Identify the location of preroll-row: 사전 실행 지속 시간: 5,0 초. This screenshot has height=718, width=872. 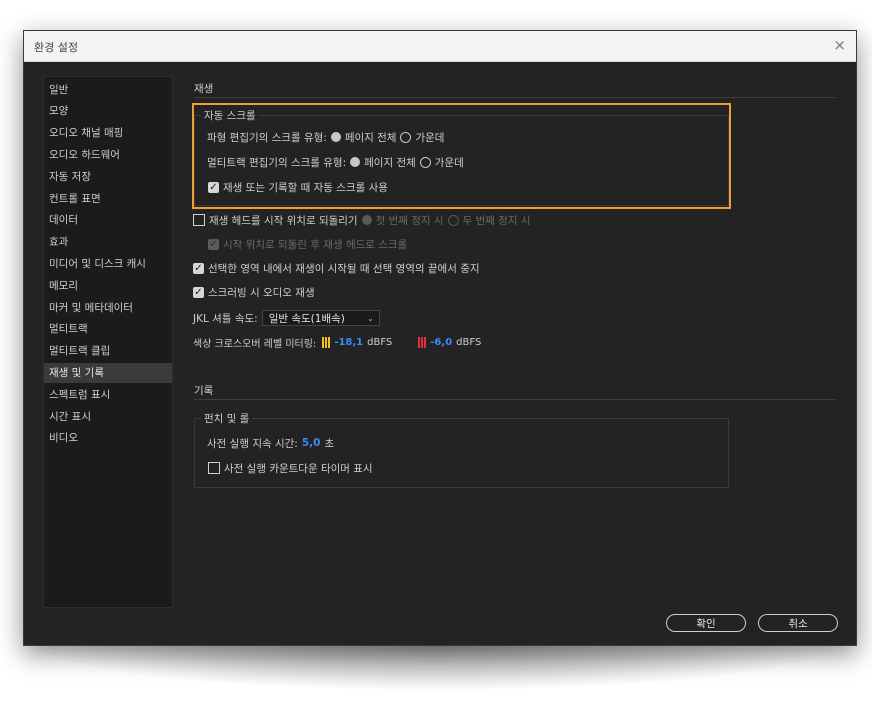
(270, 443).